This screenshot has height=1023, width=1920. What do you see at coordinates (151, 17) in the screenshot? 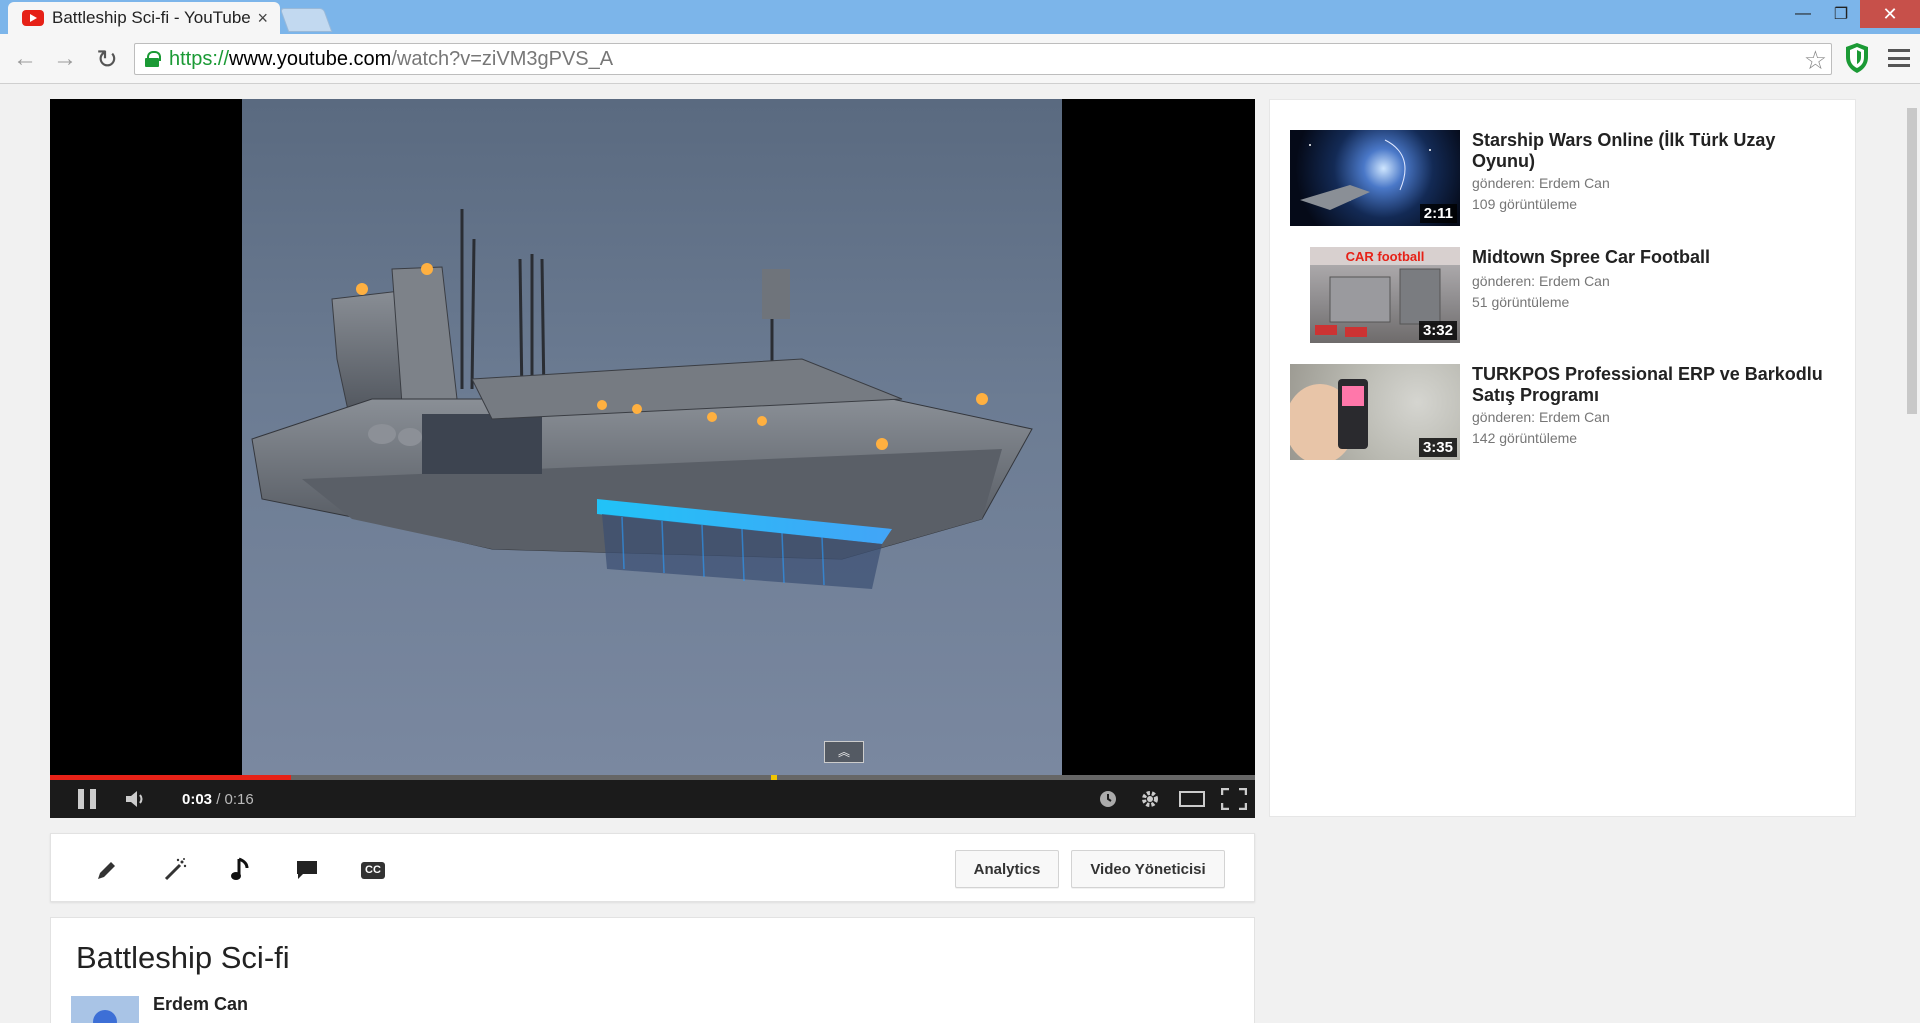
I see `tab-title: Battleship Sci-fi - YouTube` at bounding box center [151, 17].